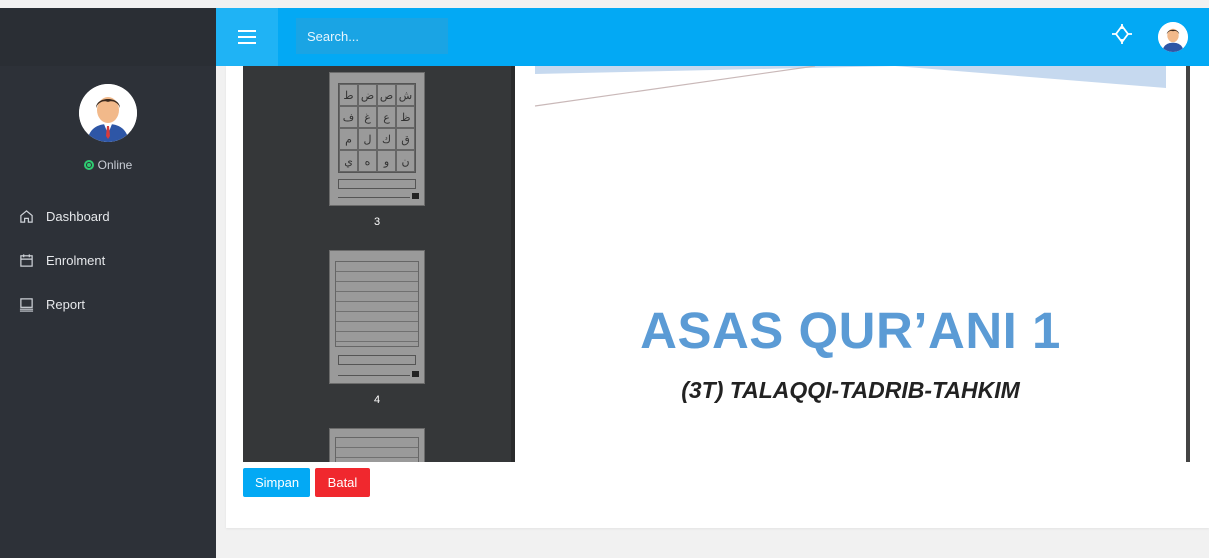 The height and width of the screenshot is (558, 1209). I want to click on sidebar-item-report: Report, so click(108, 304).